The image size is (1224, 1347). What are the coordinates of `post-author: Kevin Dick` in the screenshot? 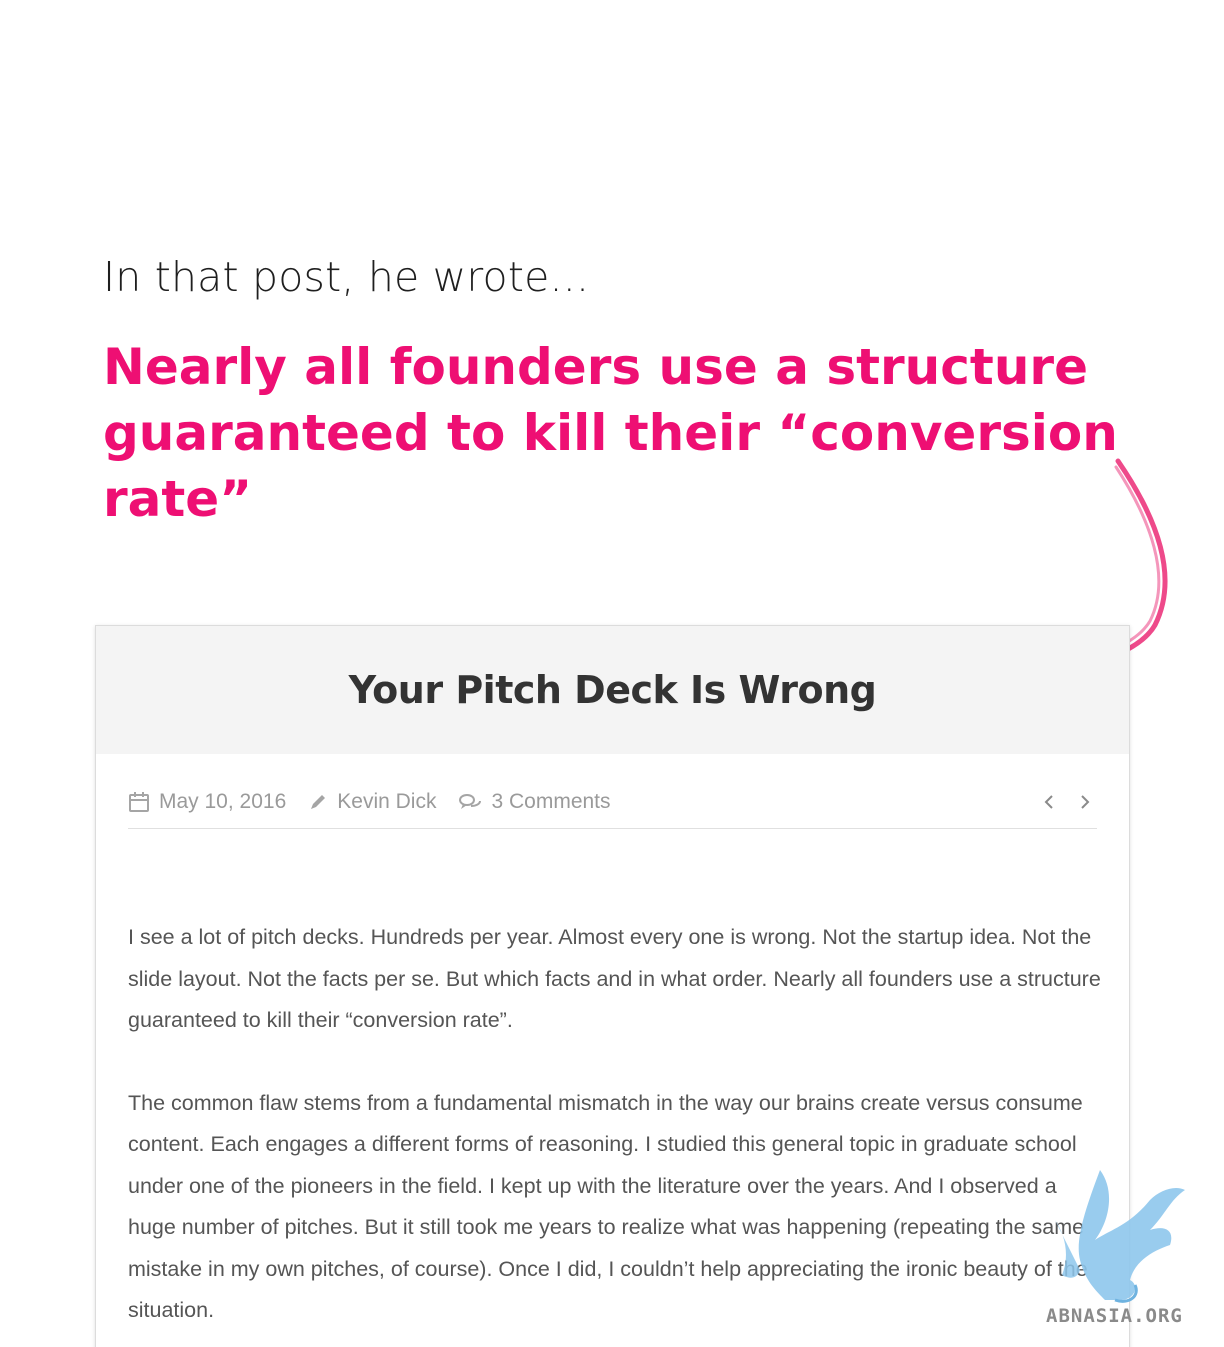 It's located at (372, 802).